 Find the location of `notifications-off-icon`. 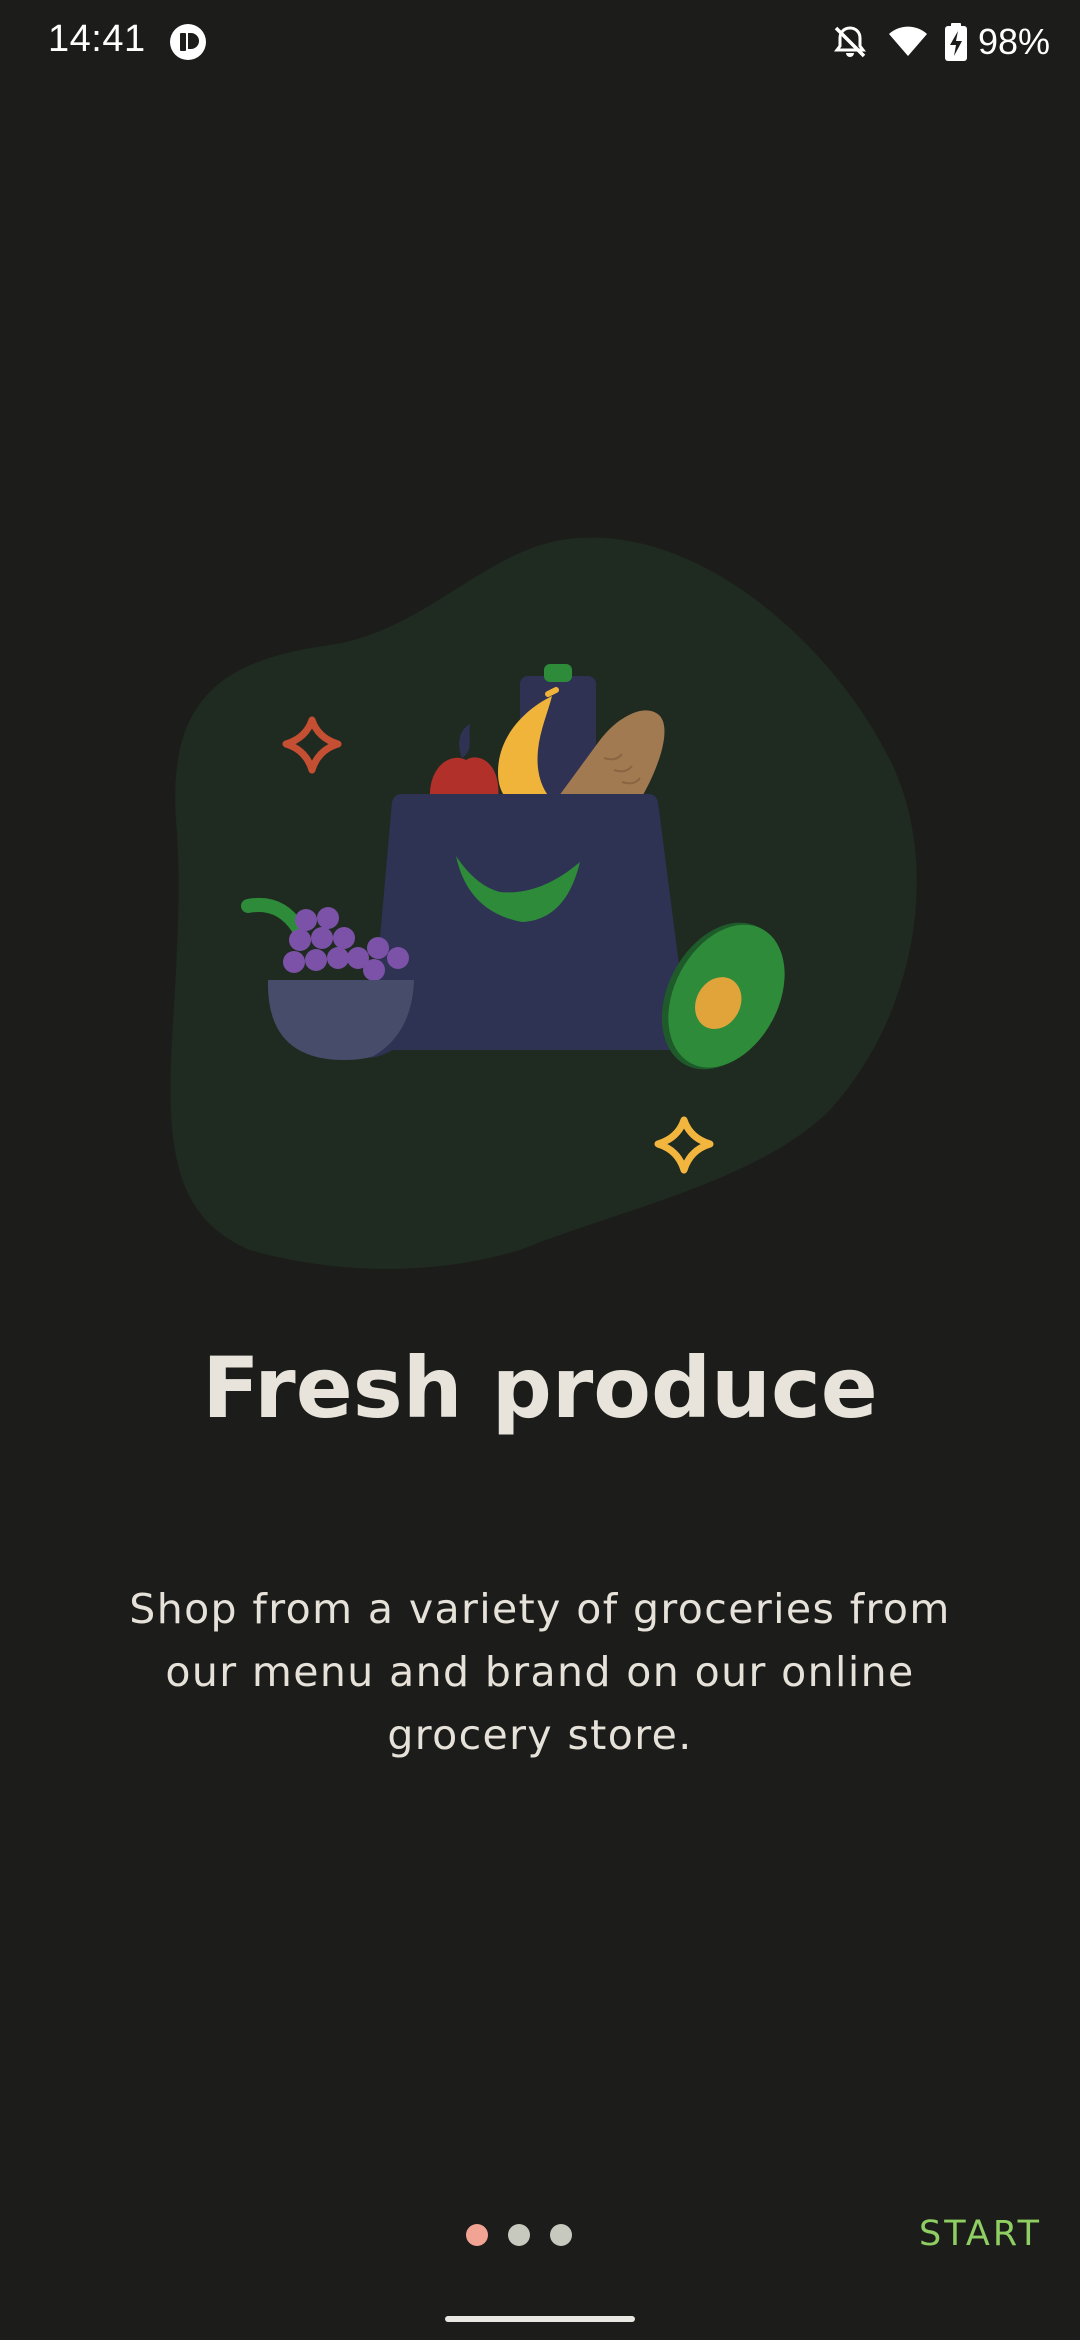

notifications-off-icon is located at coordinates (849, 42).